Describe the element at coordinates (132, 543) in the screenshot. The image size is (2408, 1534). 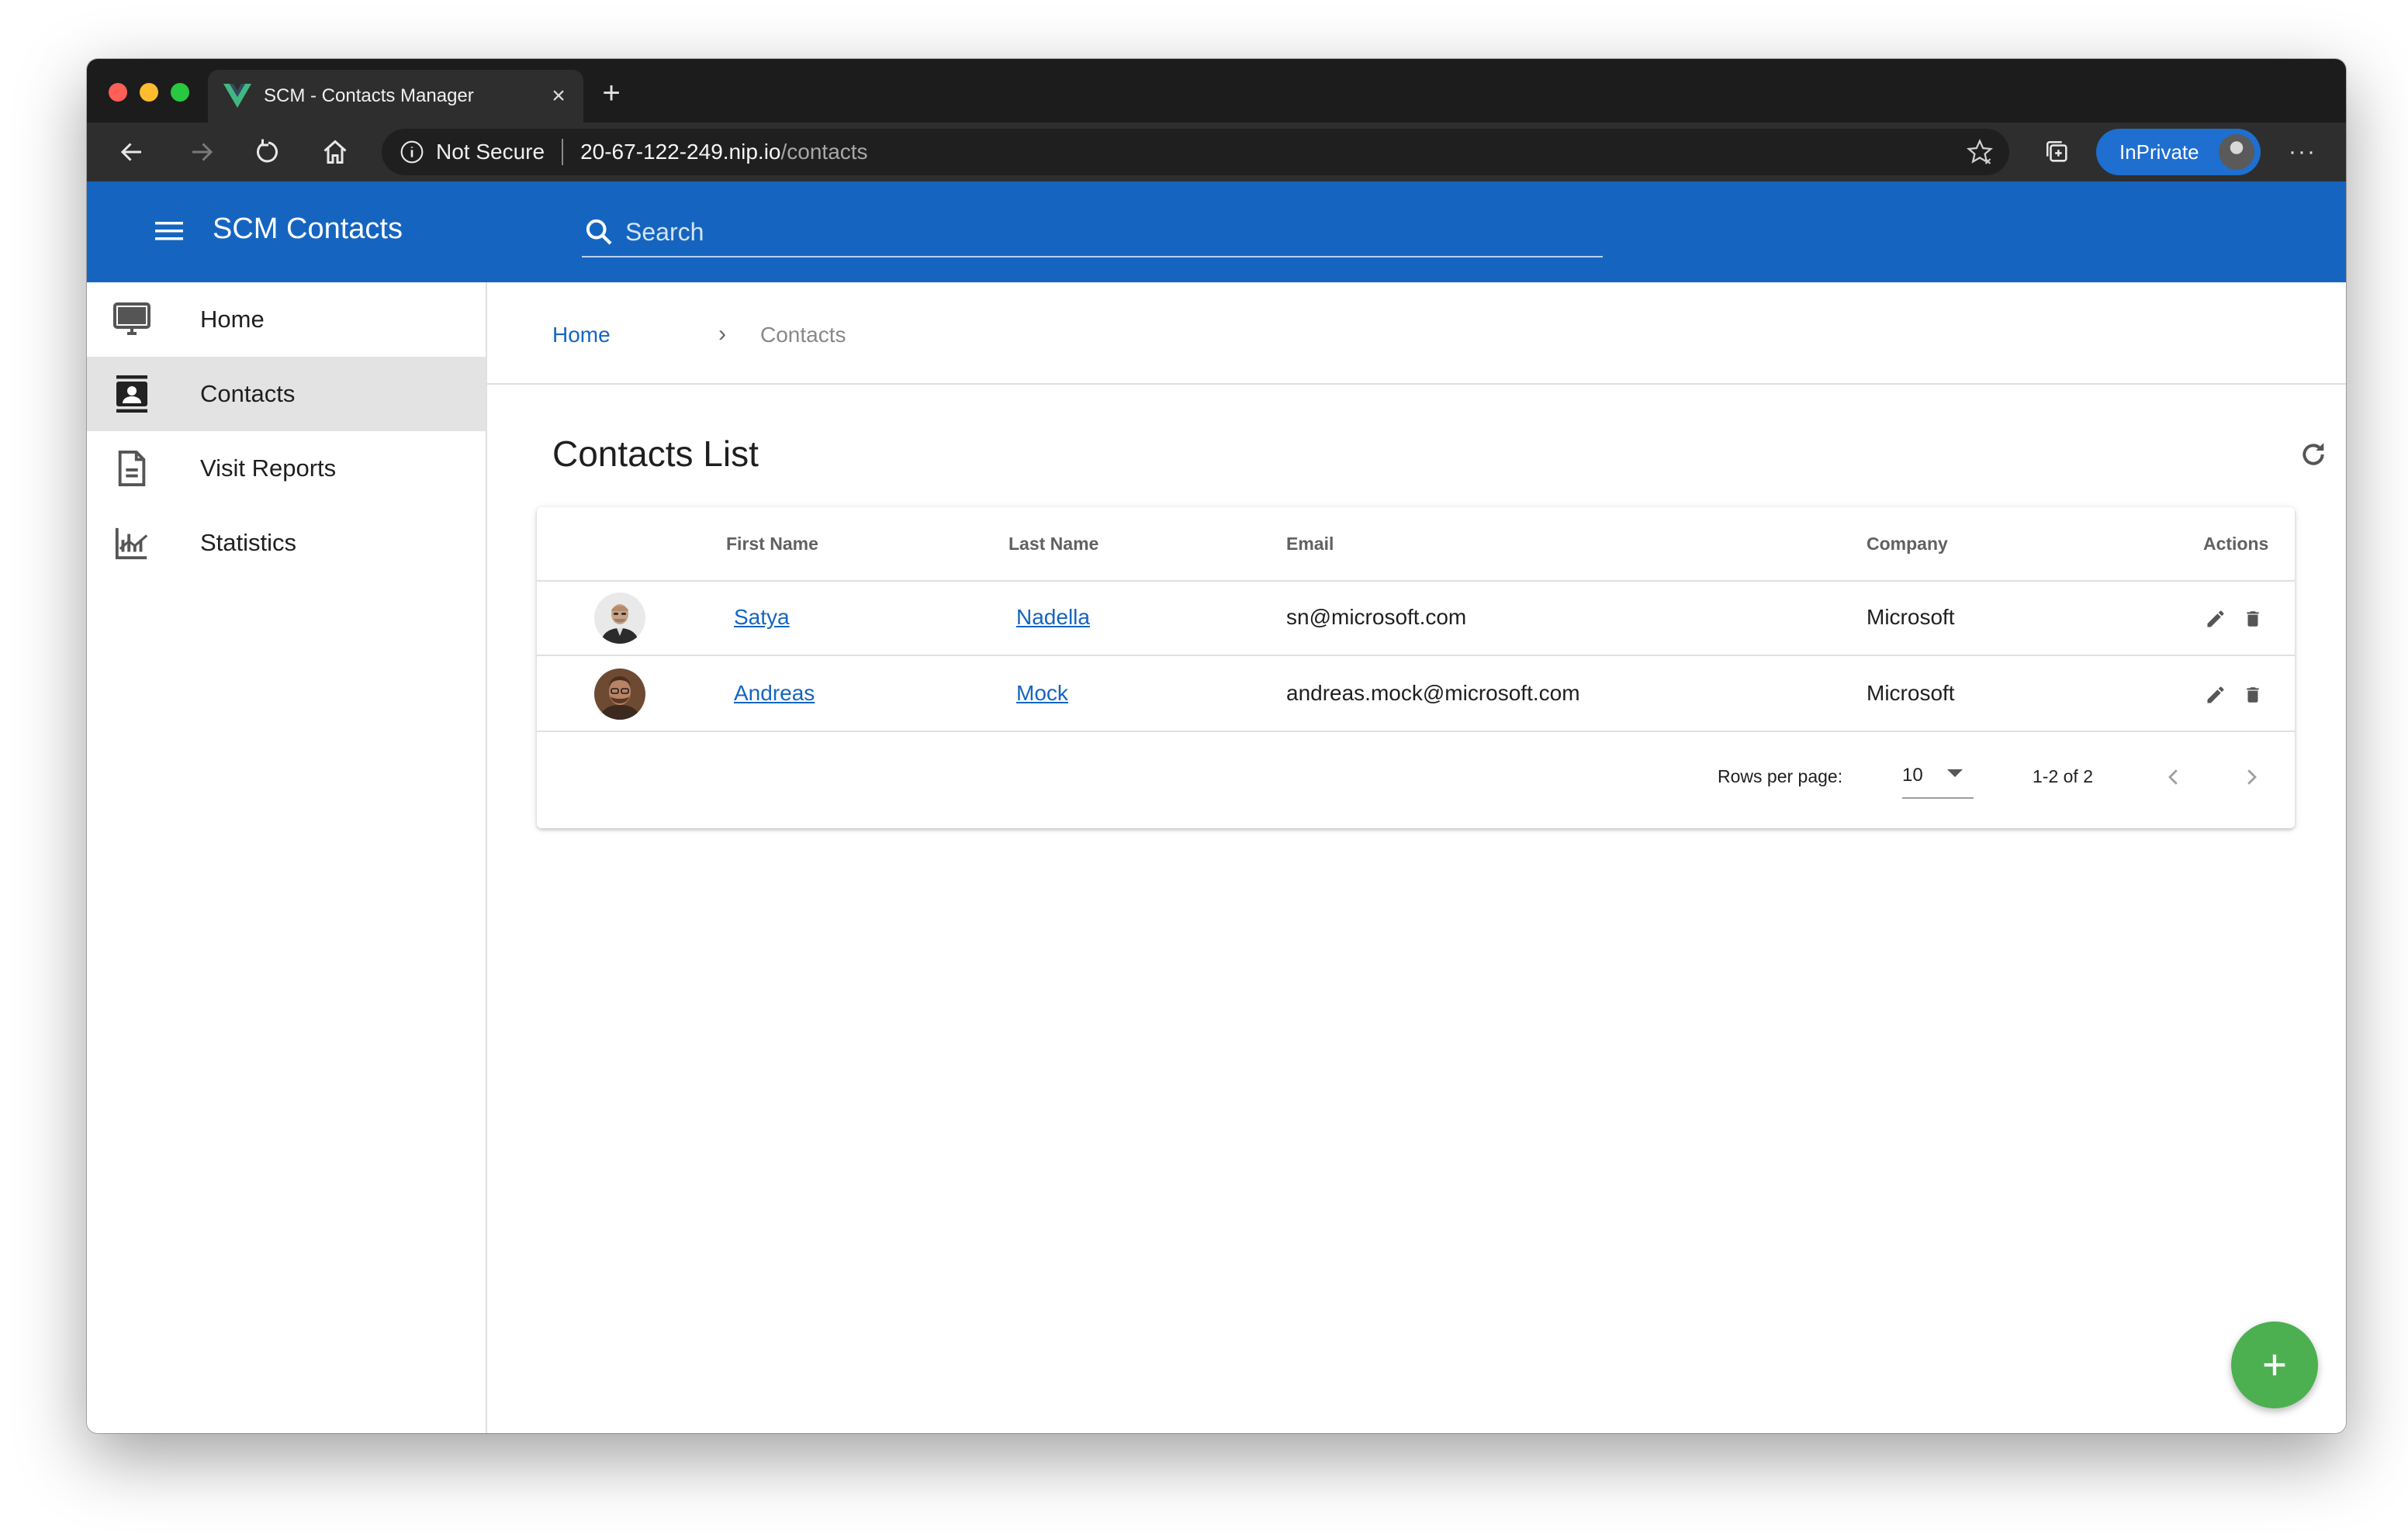
I see `chart-icon` at that location.